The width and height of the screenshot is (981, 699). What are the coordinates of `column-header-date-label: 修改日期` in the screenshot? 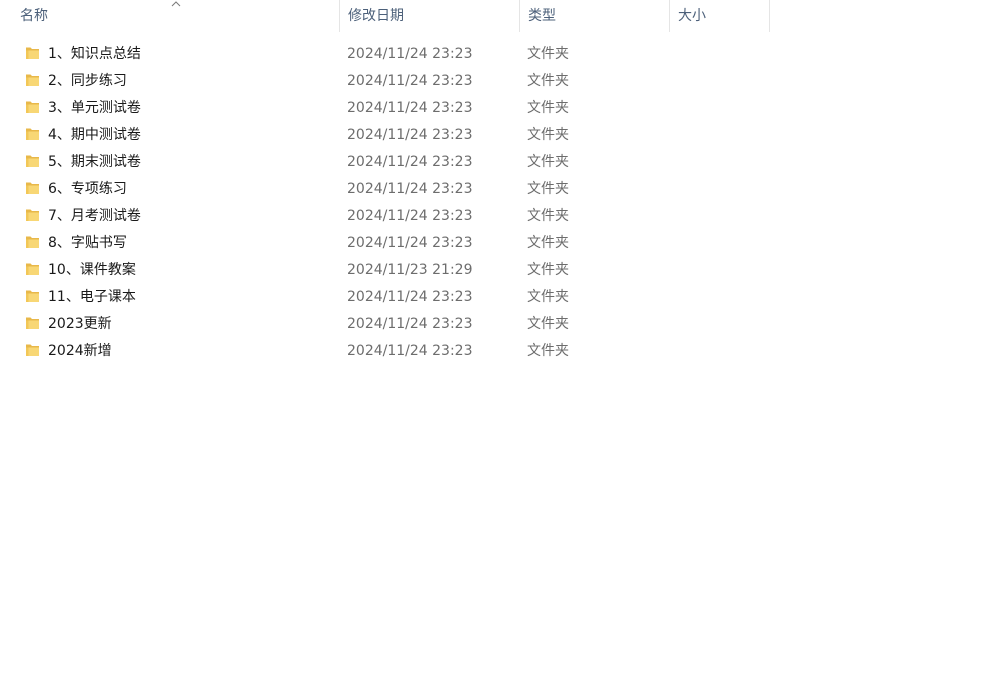 It's located at (376, 16).